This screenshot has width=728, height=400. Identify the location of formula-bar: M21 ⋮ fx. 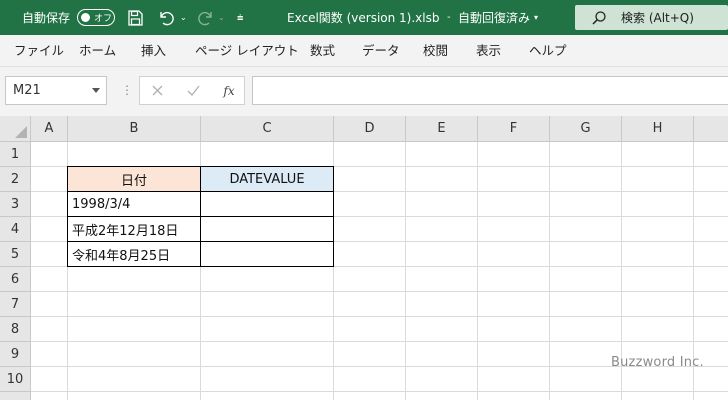
(364, 91).